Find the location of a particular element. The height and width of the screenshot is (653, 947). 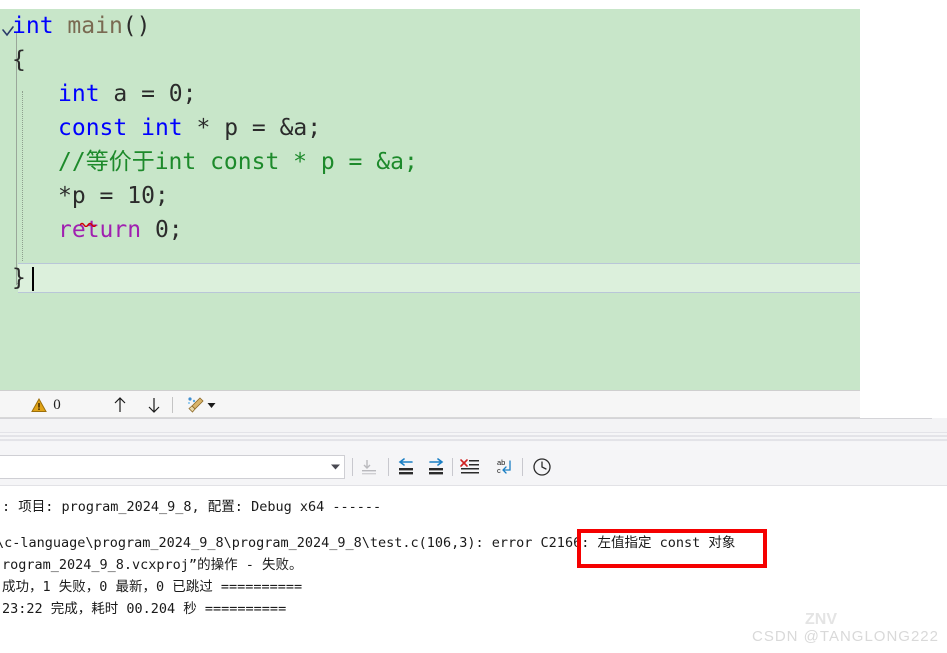

code-line: *p = 10; is located at coordinates (430, 196).